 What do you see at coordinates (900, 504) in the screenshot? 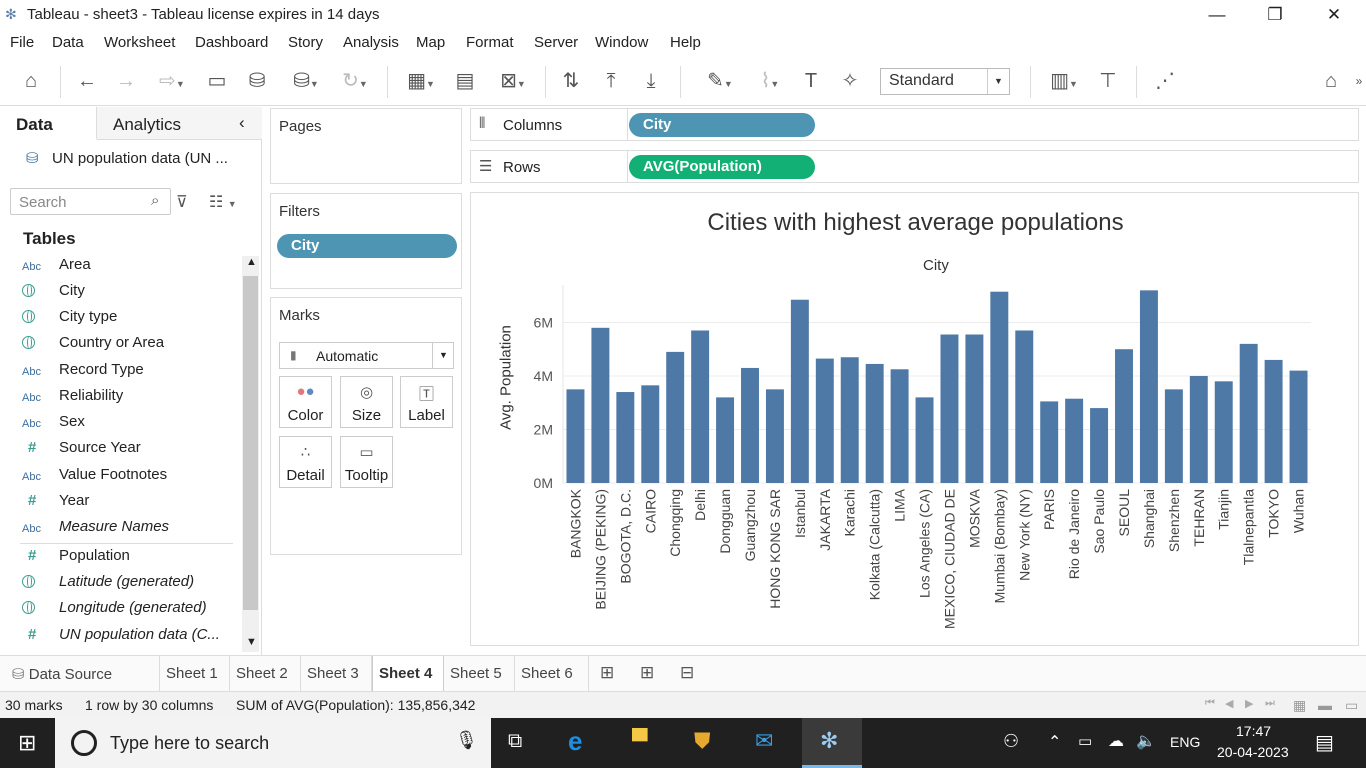
I see `x-tick-label: LIMA` at bounding box center [900, 504].